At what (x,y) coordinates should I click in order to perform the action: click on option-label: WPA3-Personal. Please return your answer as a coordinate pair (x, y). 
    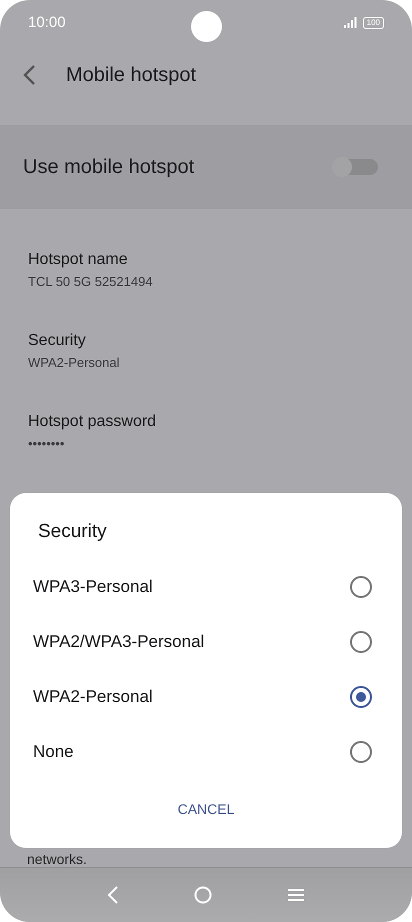
    Looking at the image, I should click on (93, 586).